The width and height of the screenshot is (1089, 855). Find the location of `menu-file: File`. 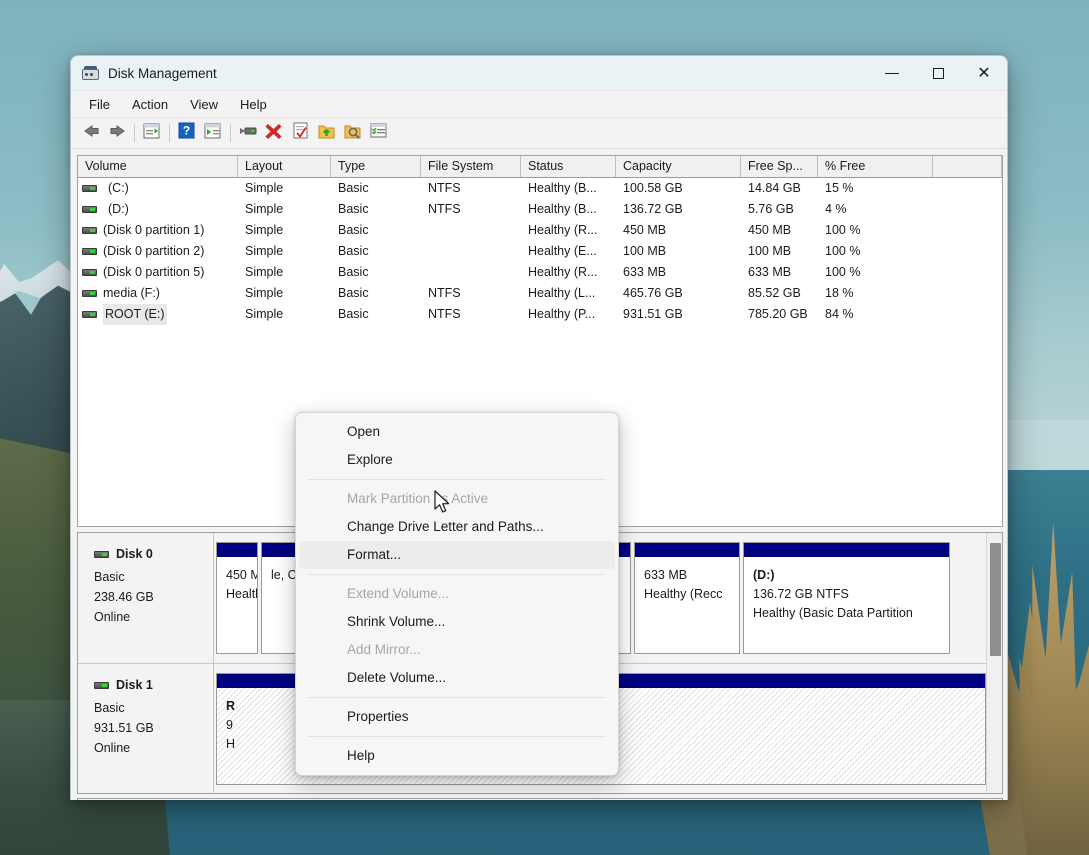

menu-file: File is located at coordinates (99, 104).